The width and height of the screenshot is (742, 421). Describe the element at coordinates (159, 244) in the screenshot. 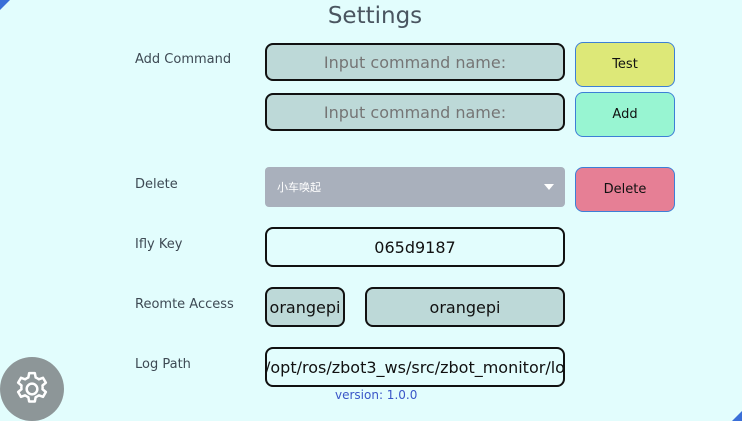

I see `ifly-key-label: Ifly Key` at that location.